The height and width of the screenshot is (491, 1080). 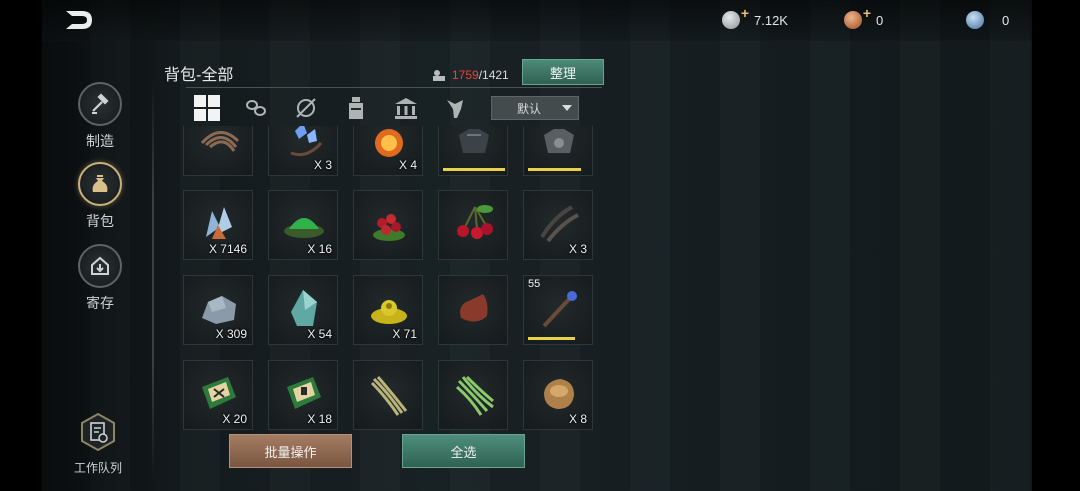 I want to click on magic-staff-icon, so click(x=559, y=309).